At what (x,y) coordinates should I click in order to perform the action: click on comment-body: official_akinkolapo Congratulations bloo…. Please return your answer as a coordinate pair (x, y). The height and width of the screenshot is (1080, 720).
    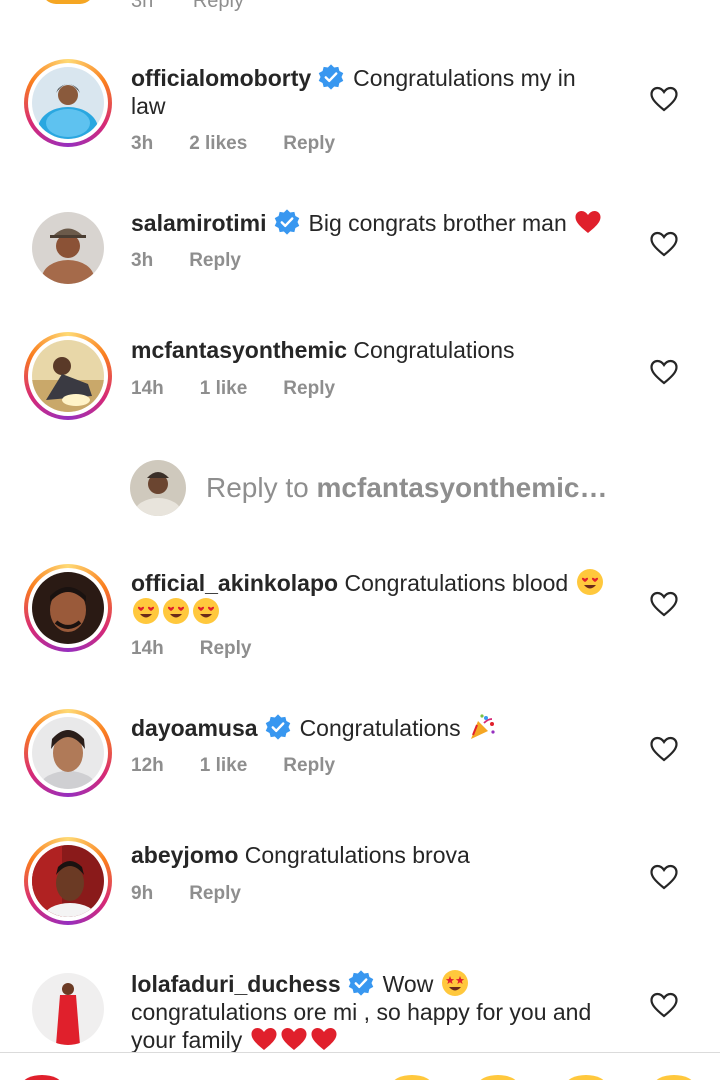
    Looking at the image, I should click on (381, 597).